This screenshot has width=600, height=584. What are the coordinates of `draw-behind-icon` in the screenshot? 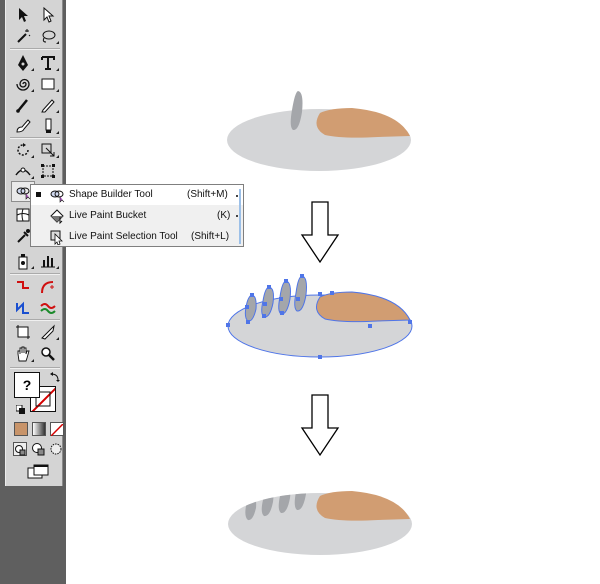 It's located at (38, 449).